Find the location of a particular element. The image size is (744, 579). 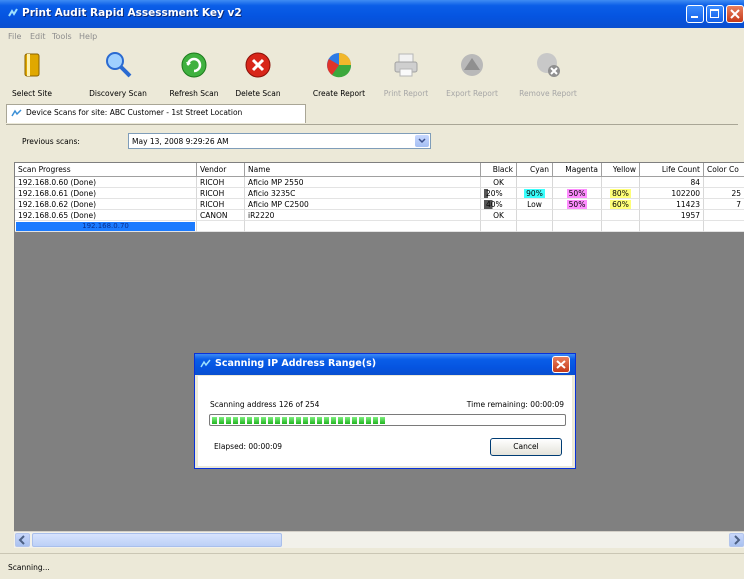

print-report-button: Print Report is located at coordinates (406, 74).